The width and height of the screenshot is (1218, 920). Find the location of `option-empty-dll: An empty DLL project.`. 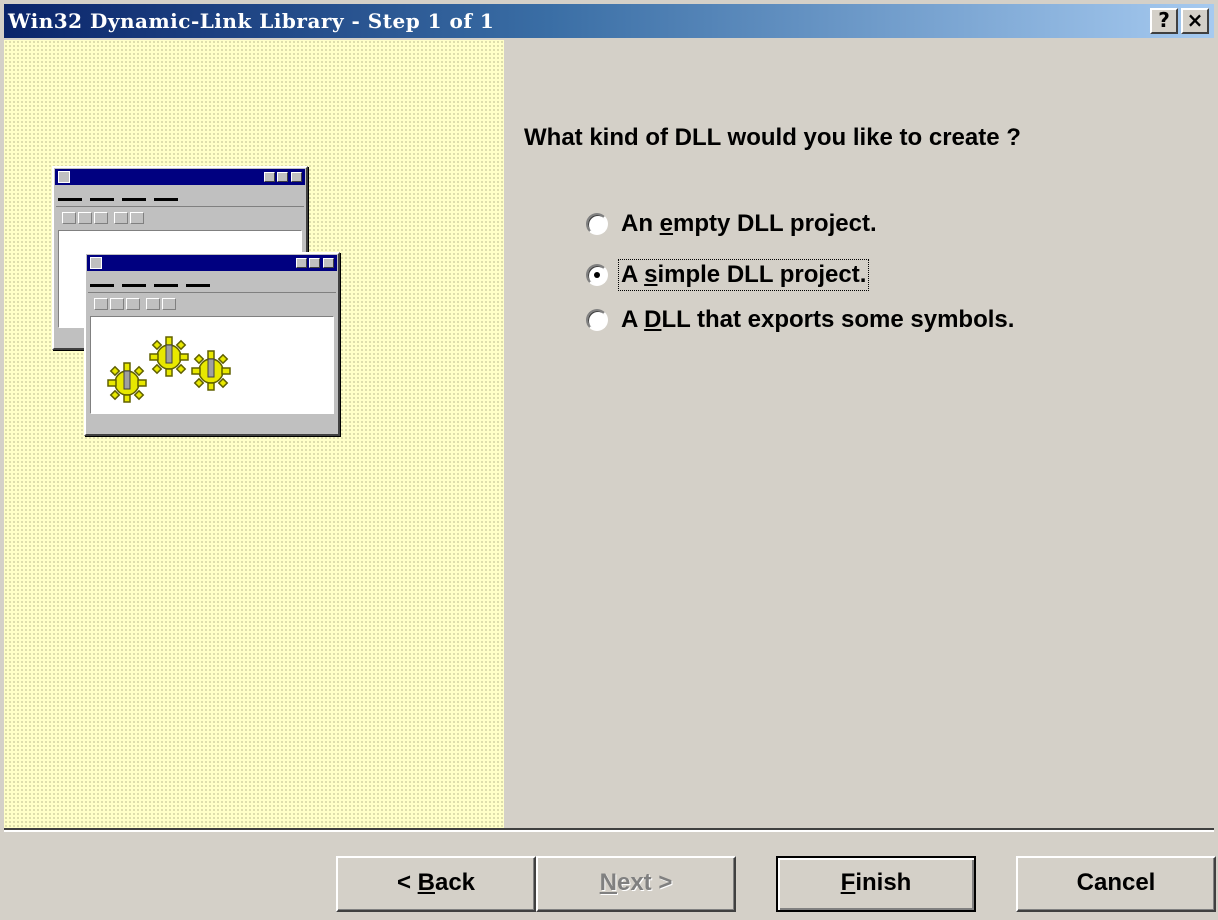

option-empty-dll: An empty DLL project. is located at coordinates (732, 224).